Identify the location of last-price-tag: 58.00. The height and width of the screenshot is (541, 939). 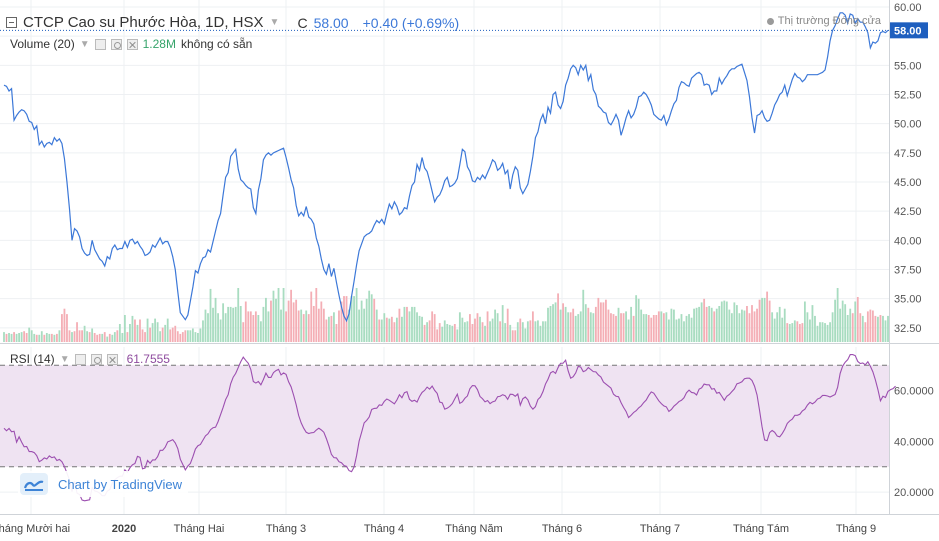
(909, 30).